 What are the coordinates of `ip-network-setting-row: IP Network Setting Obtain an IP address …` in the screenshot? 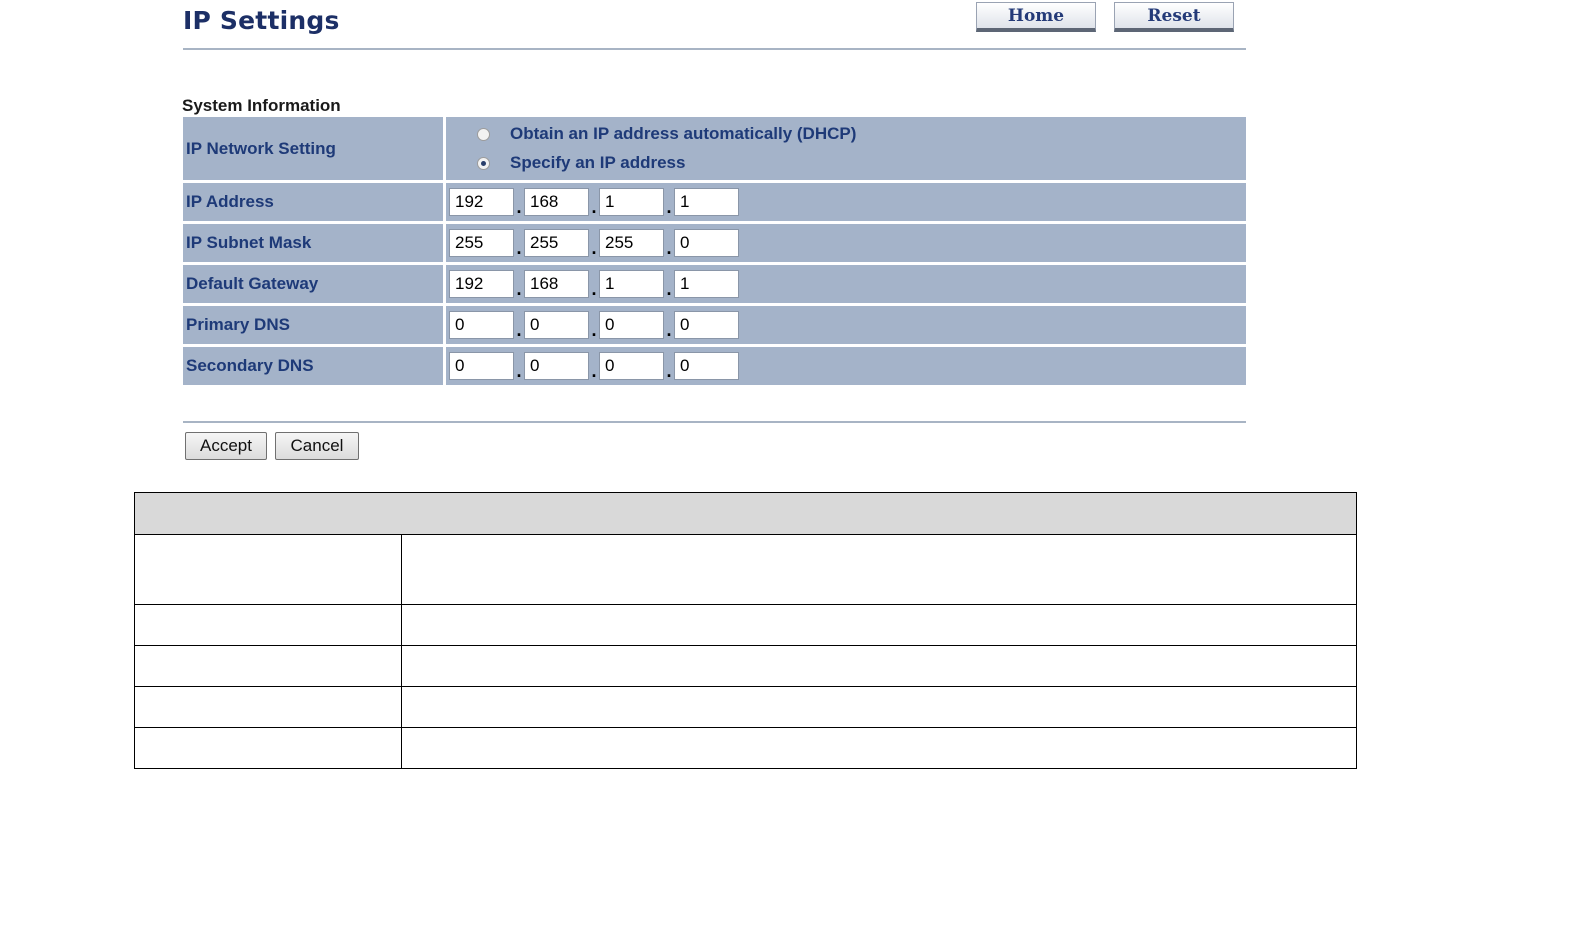 It's located at (714, 148).